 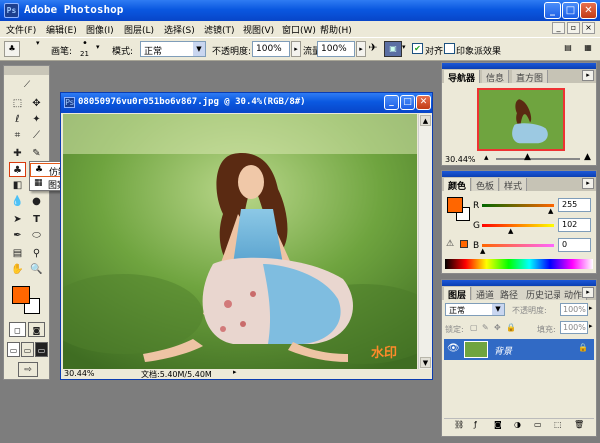 What do you see at coordinates (36, 119) in the screenshot?
I see `magic-wand-tool-icon: ✦` at bounding box center [36, 119].